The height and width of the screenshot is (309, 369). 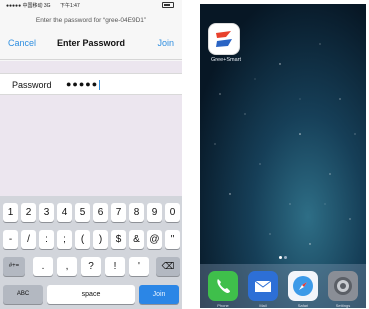 I want to click on keyboard-row-symbols: - / : ; ( ) $ & @ ", so click(x=91, y=240).